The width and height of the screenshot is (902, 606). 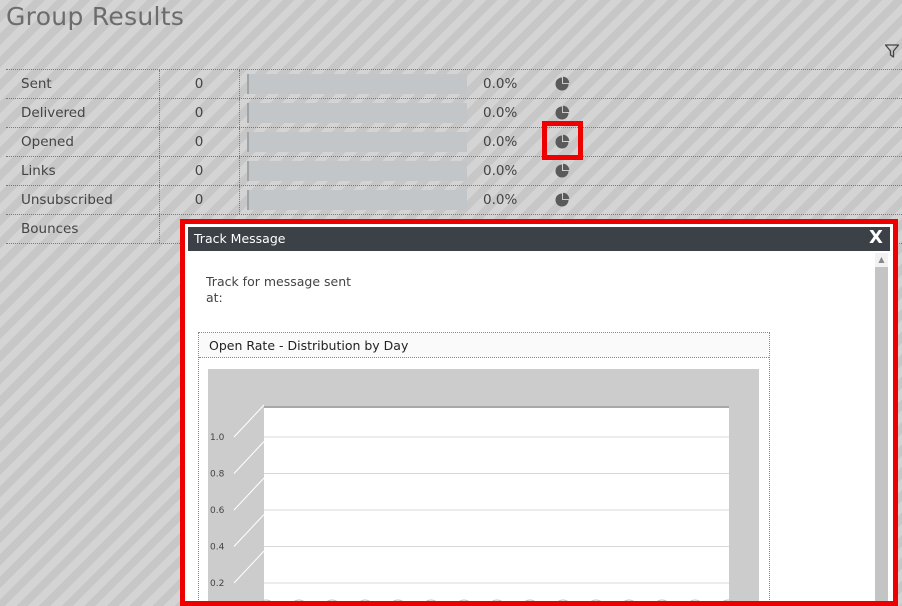 I want to click on track-text: Track for message sent at:, so click(x=279, y=289).